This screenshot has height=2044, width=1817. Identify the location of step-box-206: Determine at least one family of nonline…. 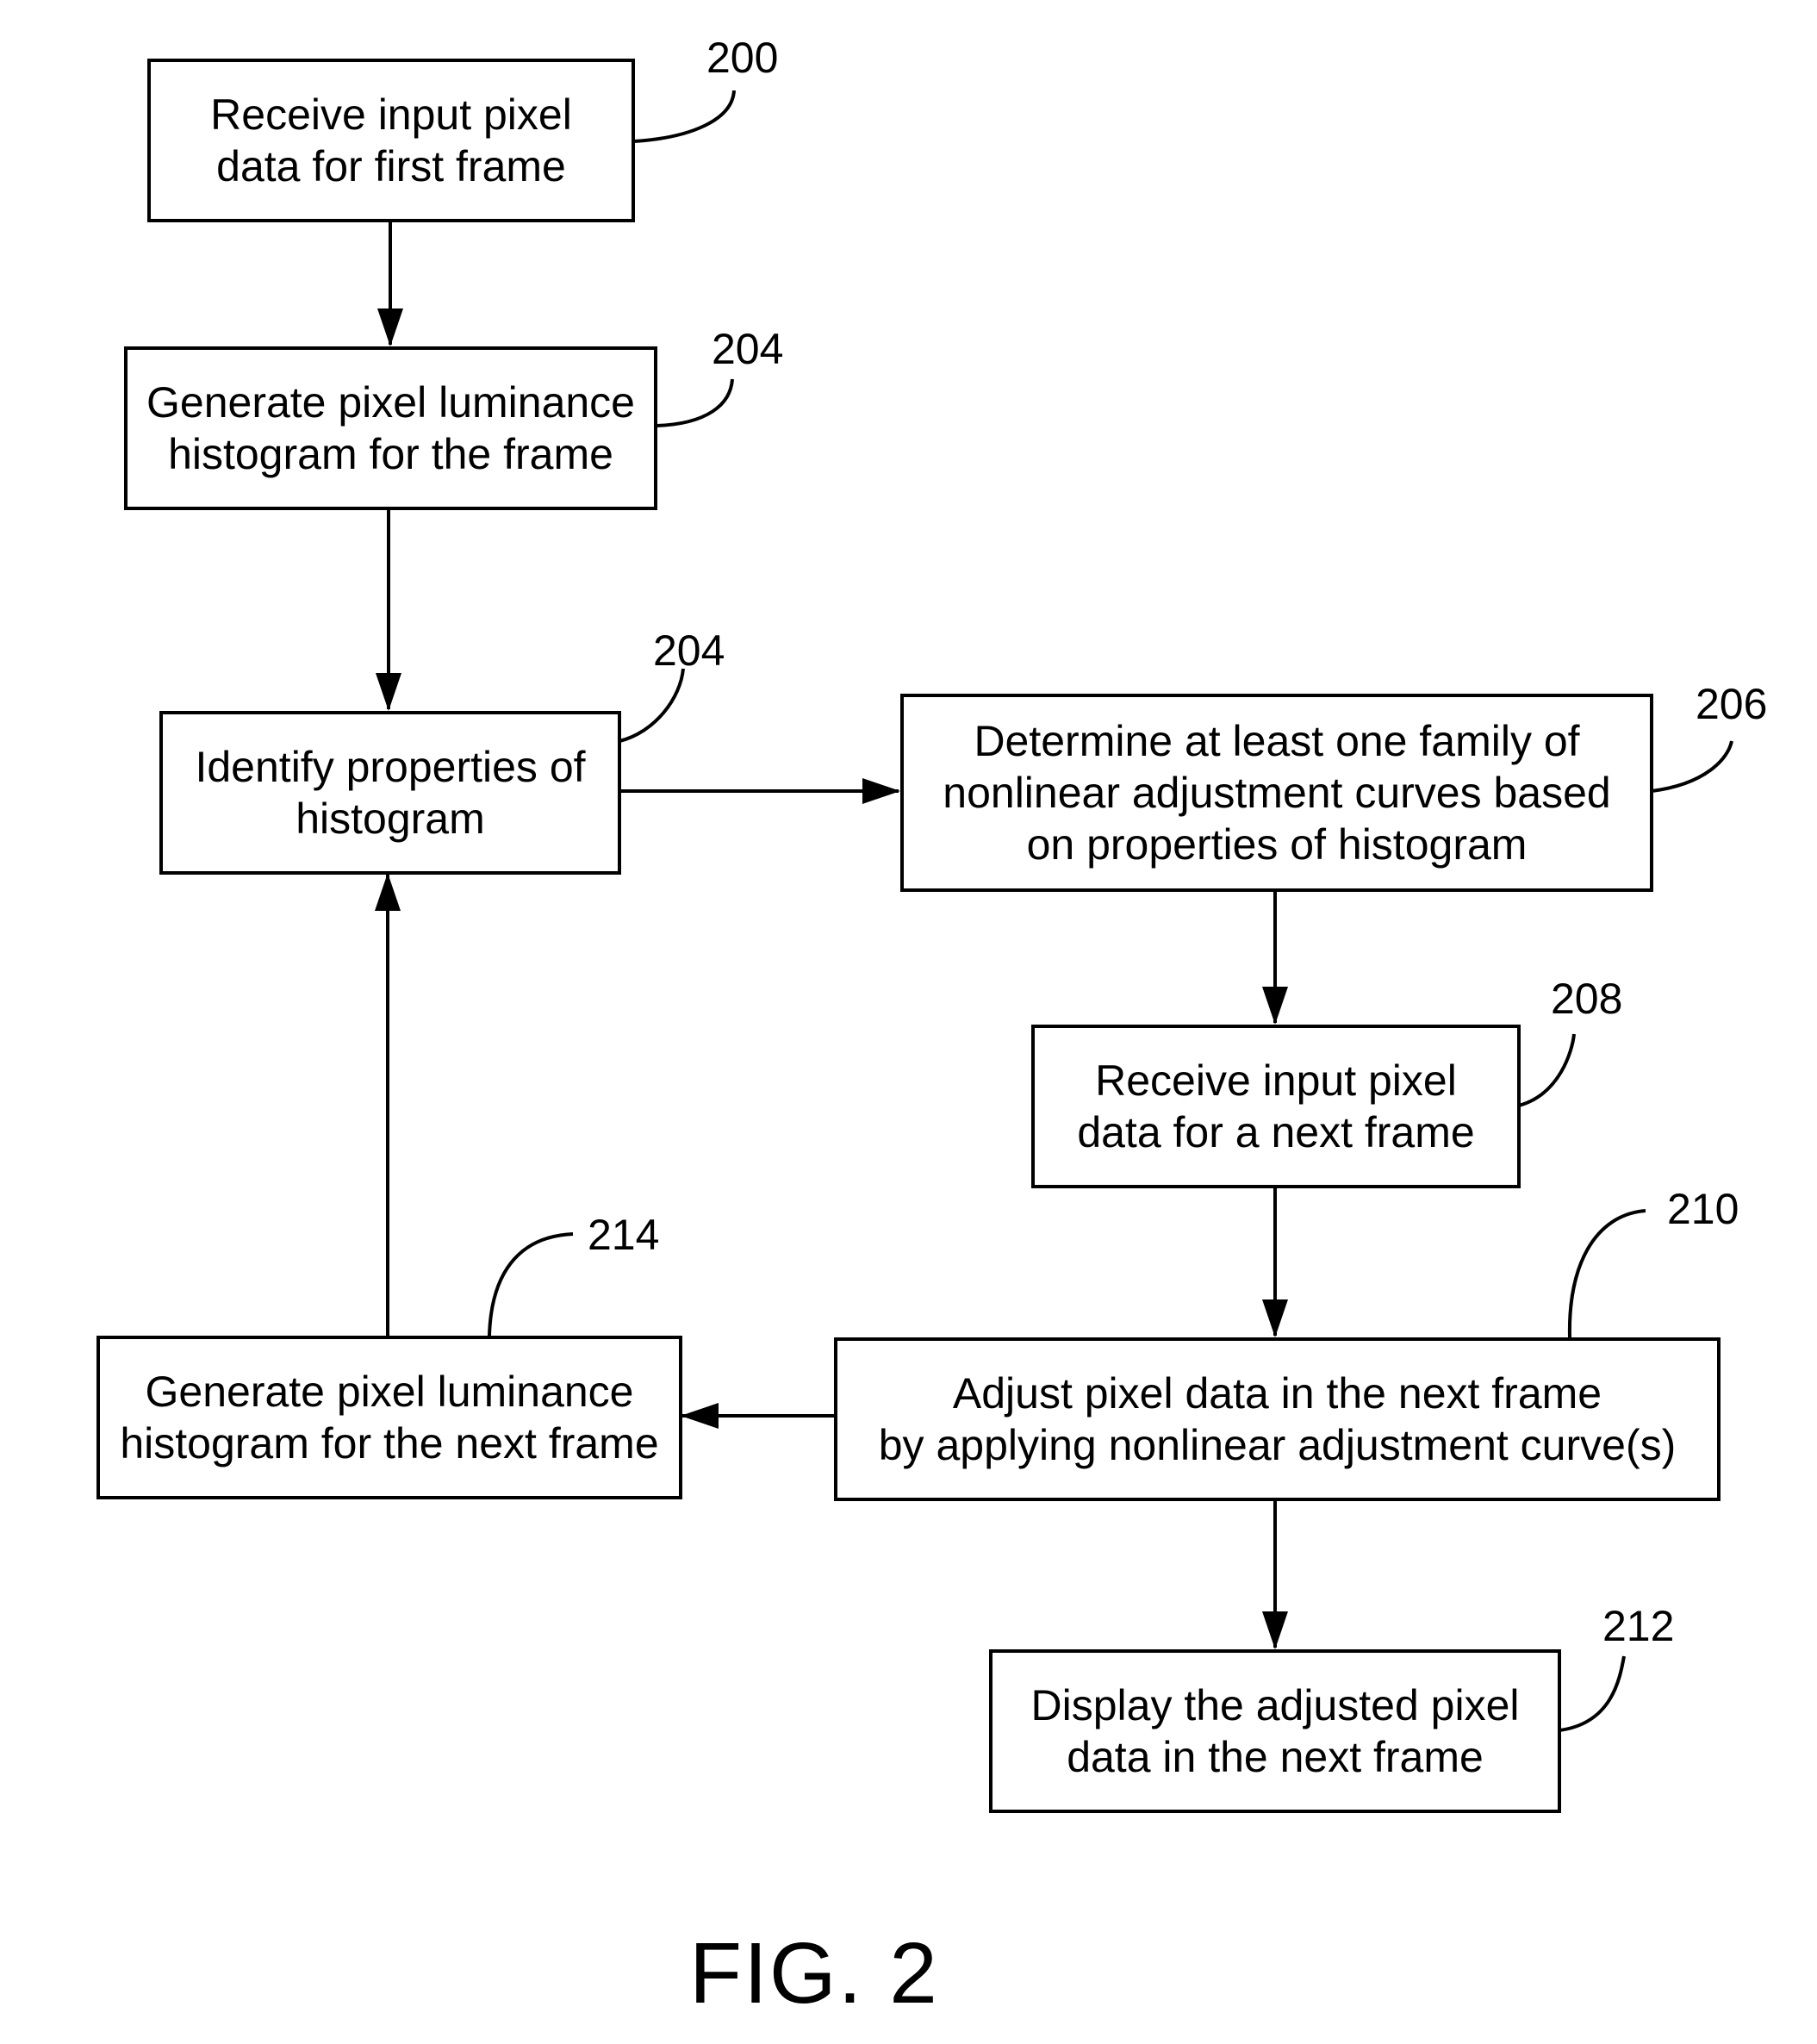
(1277, 793).